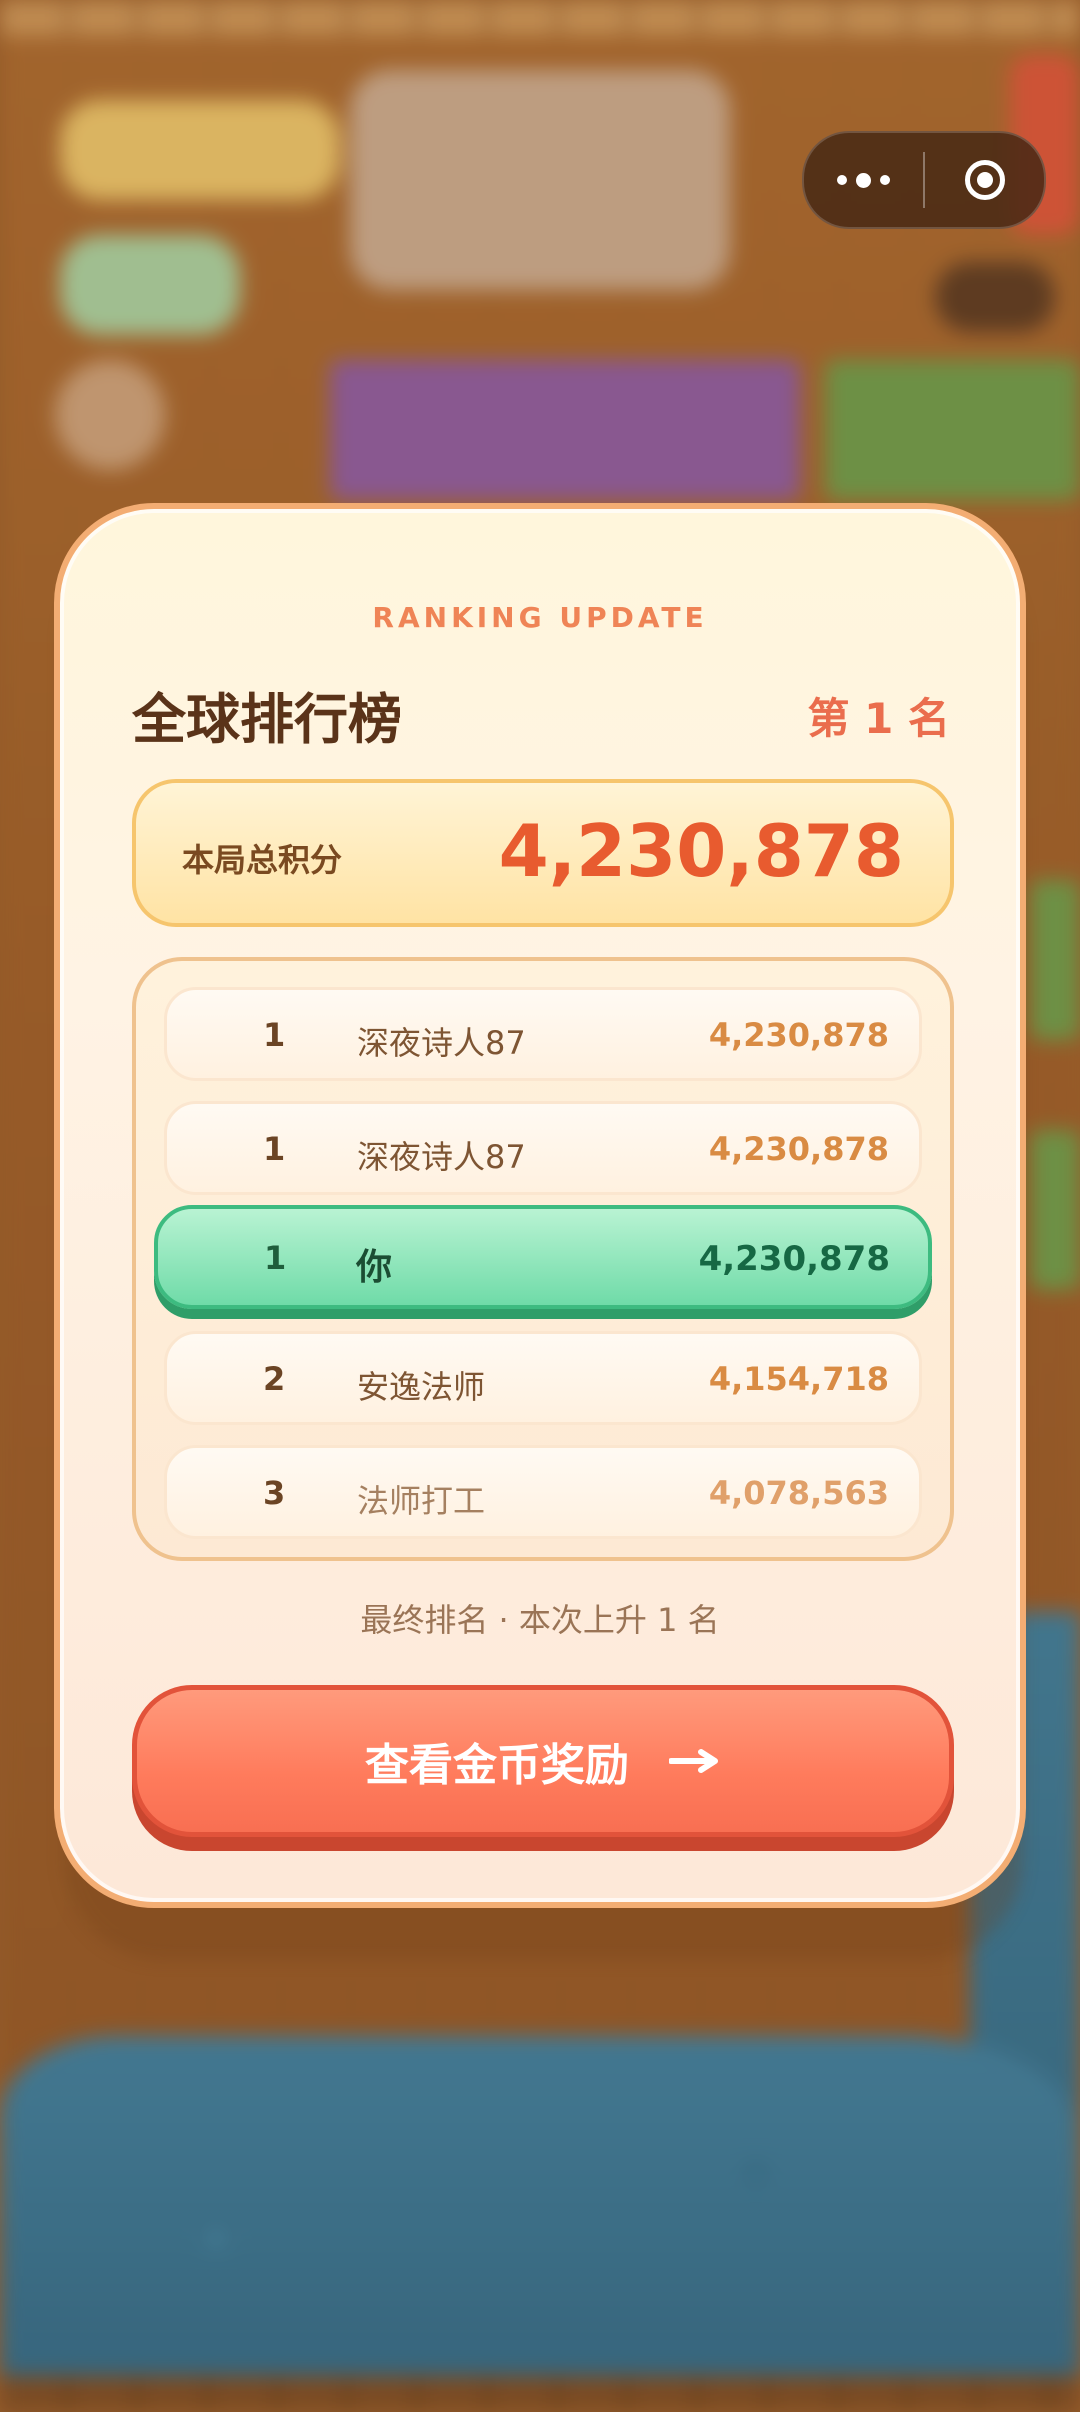 The width and height of the screenshot is (1080, 2412). I want to click on miniprogram-capsule, so click(924, 180).